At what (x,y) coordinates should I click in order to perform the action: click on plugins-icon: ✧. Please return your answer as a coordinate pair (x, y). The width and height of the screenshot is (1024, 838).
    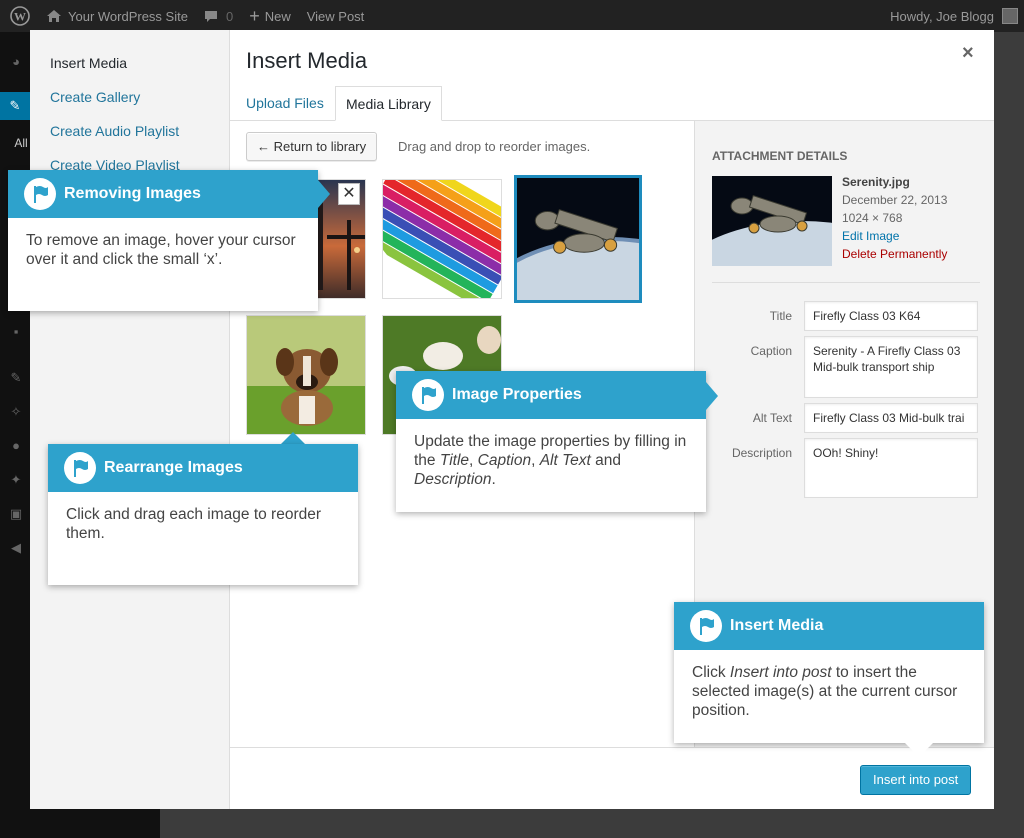
    Looking at the image, I should click on (16, 412).